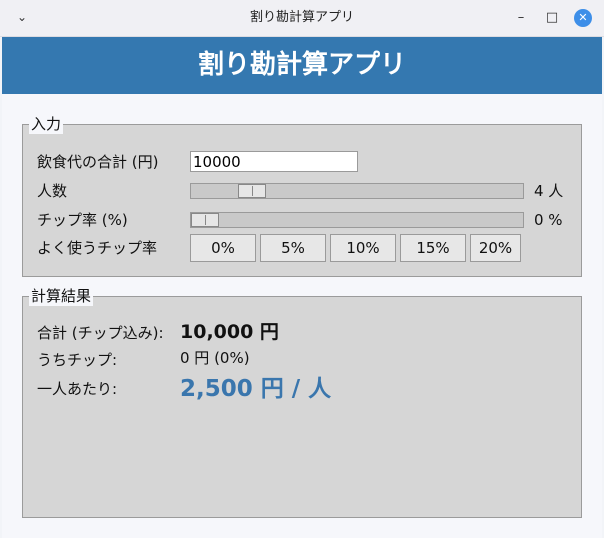 The height and width of the screenshot is (538, 604). What do you see at coordinates (98, 162) in the screenshot?
I see `amount-label: 飲食代の合計 (円)` at bounding box center [98, 162].